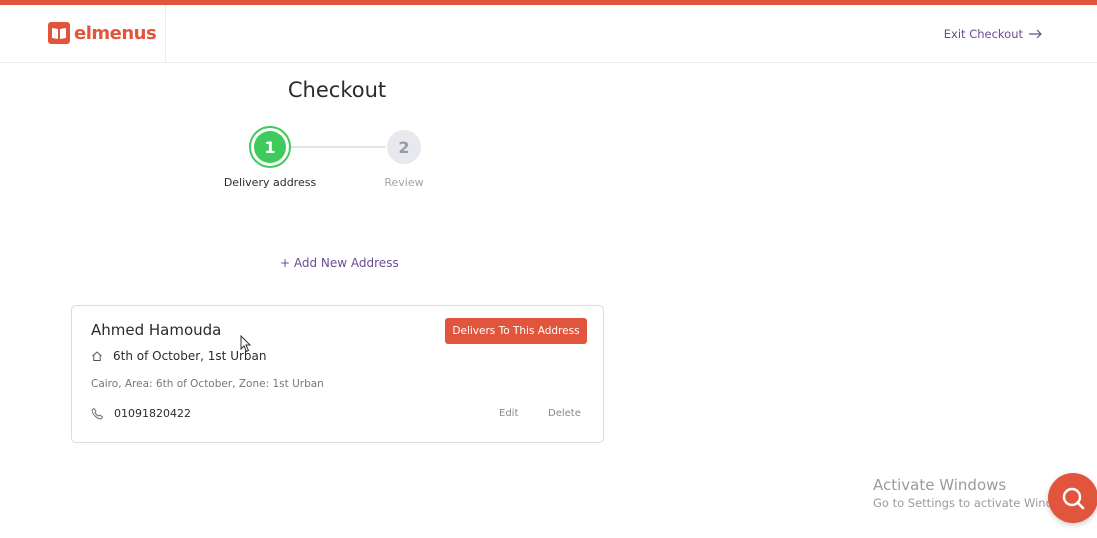 This screenshot has height=538, width=1097. Describe the element at coordinates (516, 331) in the screenshot. I see `deliver-to-address-button: Delivers To This Address` at that location.